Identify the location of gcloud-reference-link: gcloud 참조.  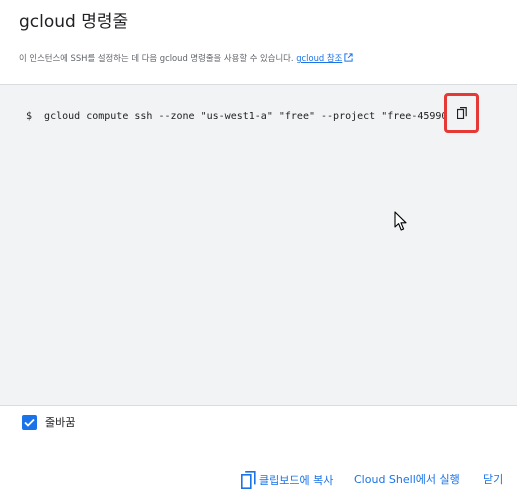
(324, 58).